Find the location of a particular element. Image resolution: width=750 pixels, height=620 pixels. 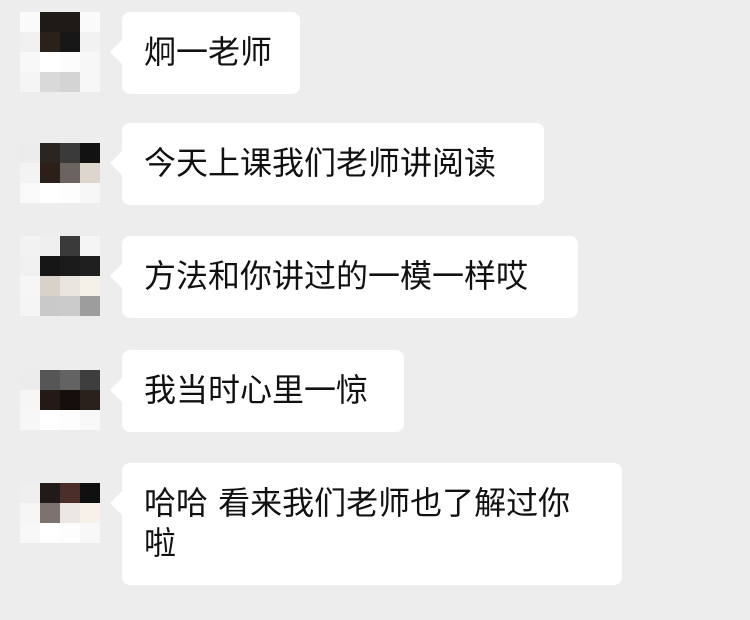

message-bubble: 今天上课我们老师讲阅读 is located at coordinates (327, 164).